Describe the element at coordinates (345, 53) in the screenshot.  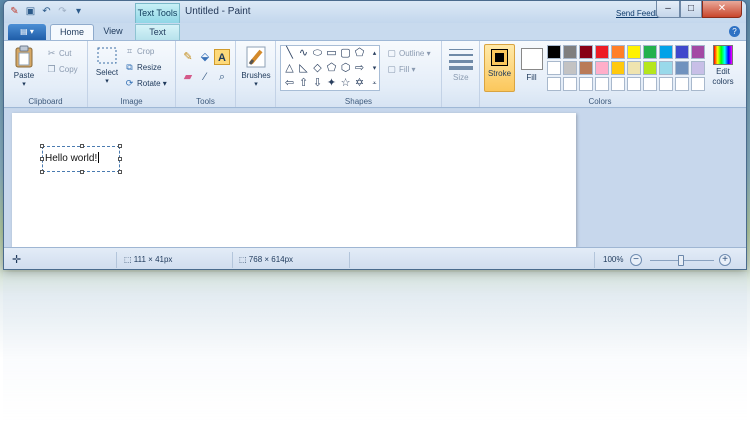
I see `rounded-rectangle-icon: ▢` at that location.